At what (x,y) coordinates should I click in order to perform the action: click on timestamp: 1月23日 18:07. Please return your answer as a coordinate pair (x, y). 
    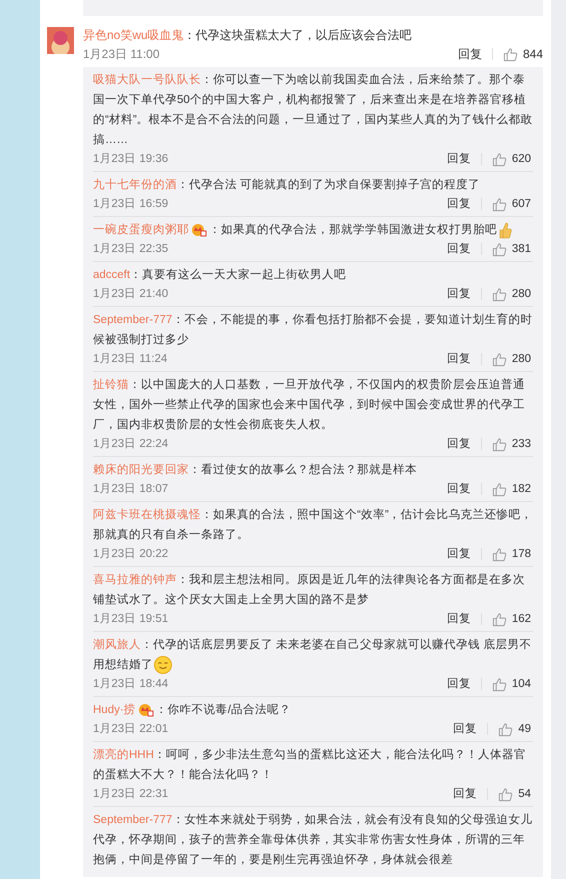
    Looking at the image, I should click on (130, 489).